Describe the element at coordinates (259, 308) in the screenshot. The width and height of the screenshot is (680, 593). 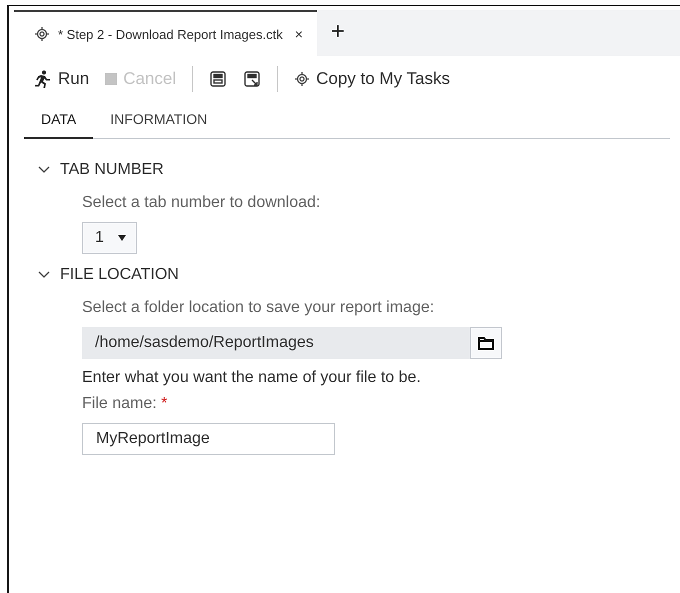
I see `prompt-text: Select a folder location to save your report image:` at that location.